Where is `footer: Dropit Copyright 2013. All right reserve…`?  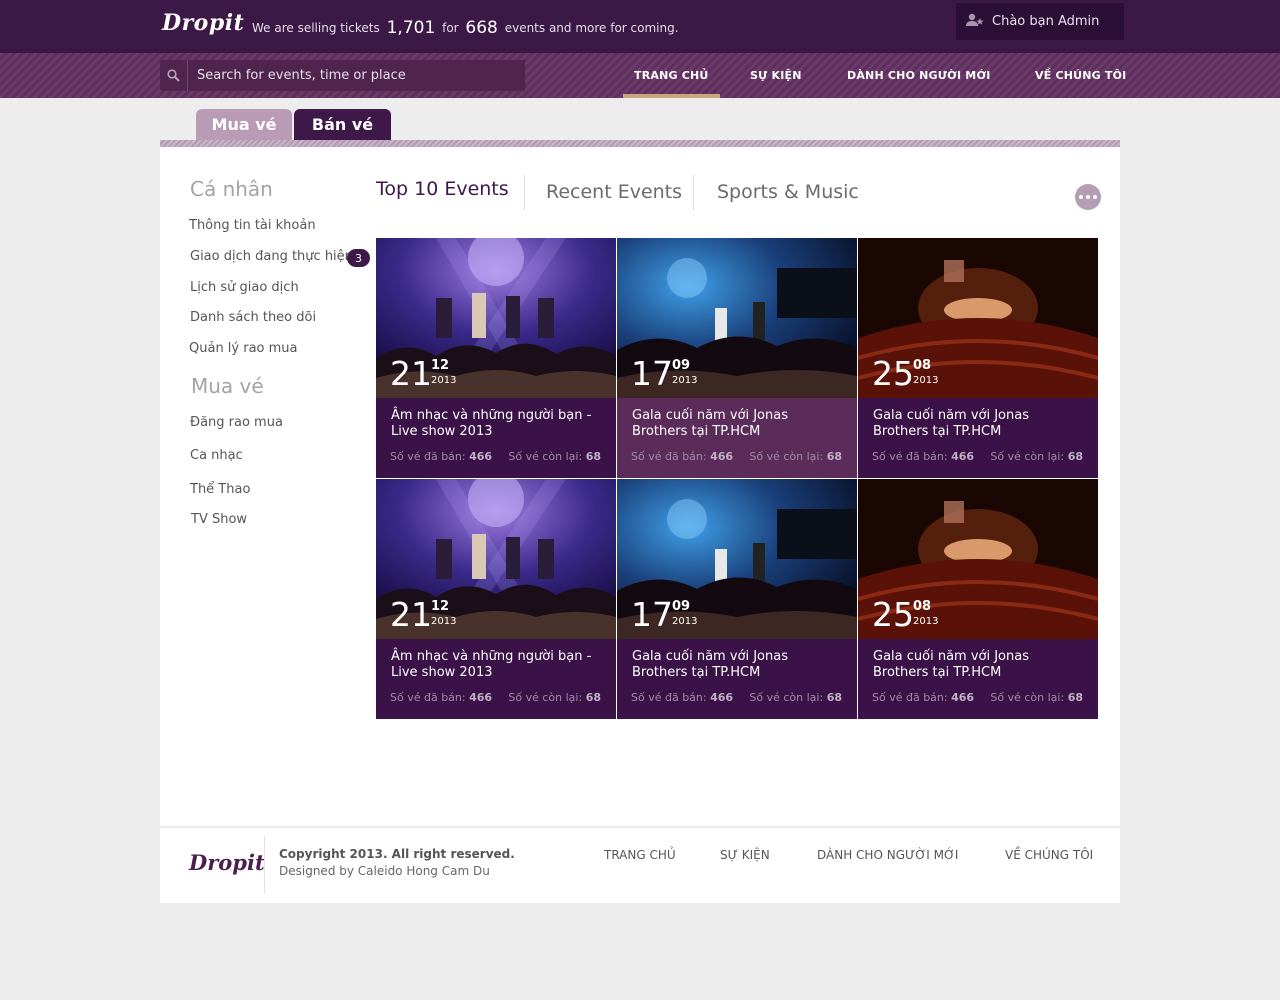 footer: Dropit Copyright 2013. All right reserve… is located at coordinates (640, 865).